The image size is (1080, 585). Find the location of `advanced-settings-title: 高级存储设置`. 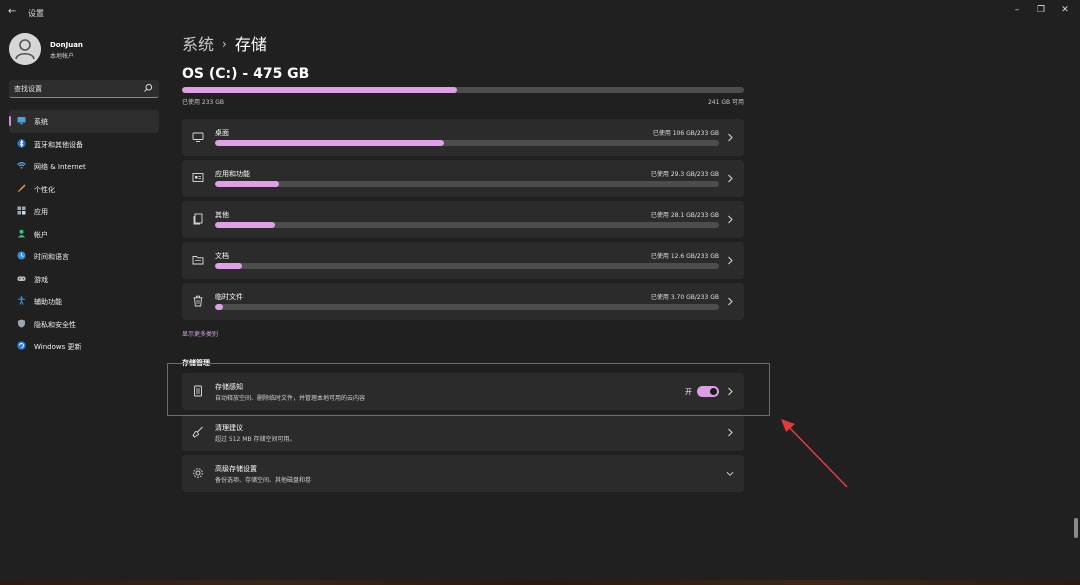

advanced-settings-title: 高级存储设置 is located at coordinates (236, 469).